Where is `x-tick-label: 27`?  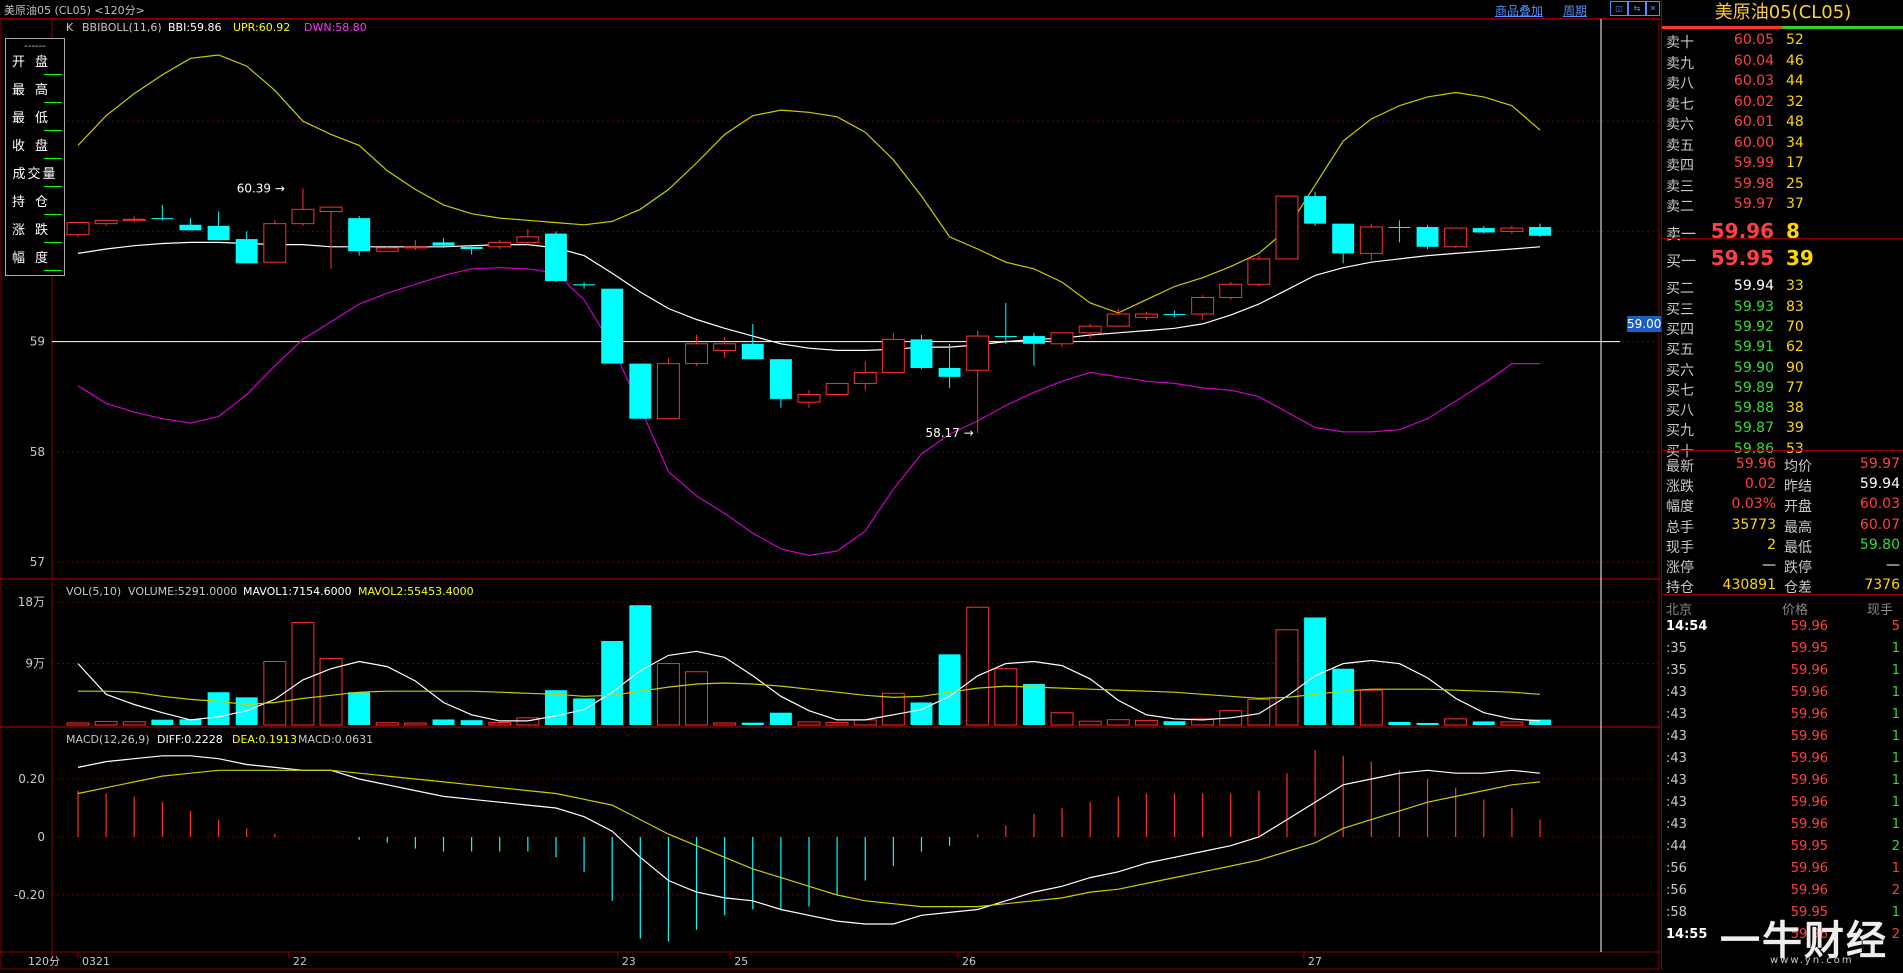 x-tick-label: 27 is located at coordinates (1315, 961).